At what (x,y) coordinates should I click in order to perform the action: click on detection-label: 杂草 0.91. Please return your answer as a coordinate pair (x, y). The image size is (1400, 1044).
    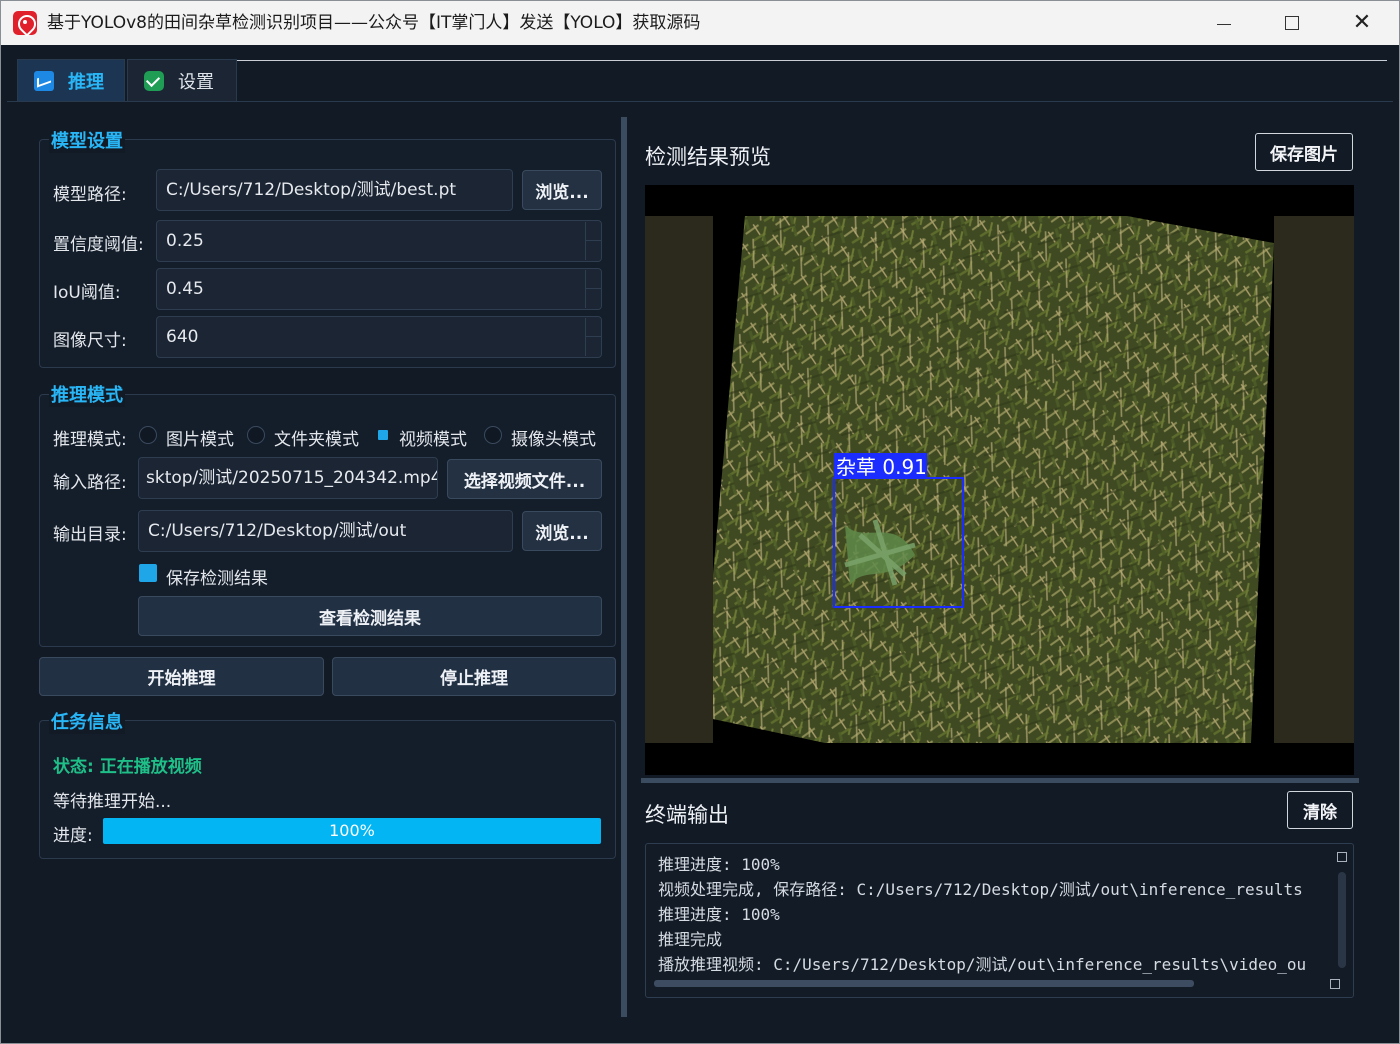
    Looking at the image, I should click on (881, 467).